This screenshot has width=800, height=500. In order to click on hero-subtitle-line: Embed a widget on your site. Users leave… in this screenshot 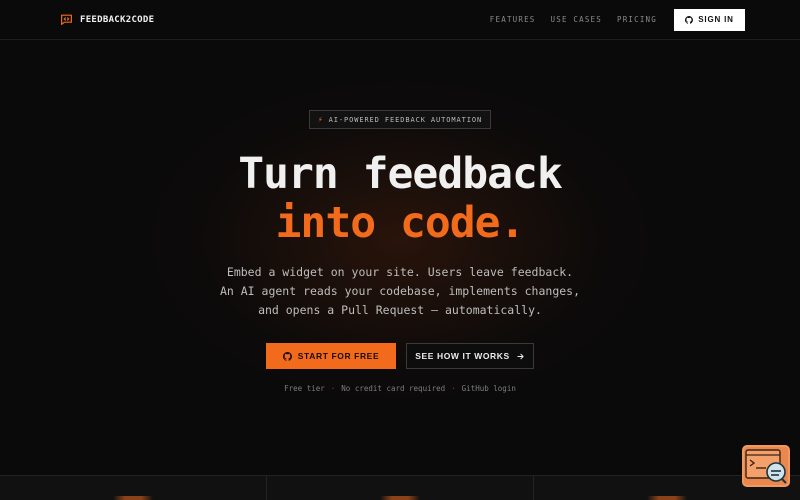, I will do `click(400, 272)`.